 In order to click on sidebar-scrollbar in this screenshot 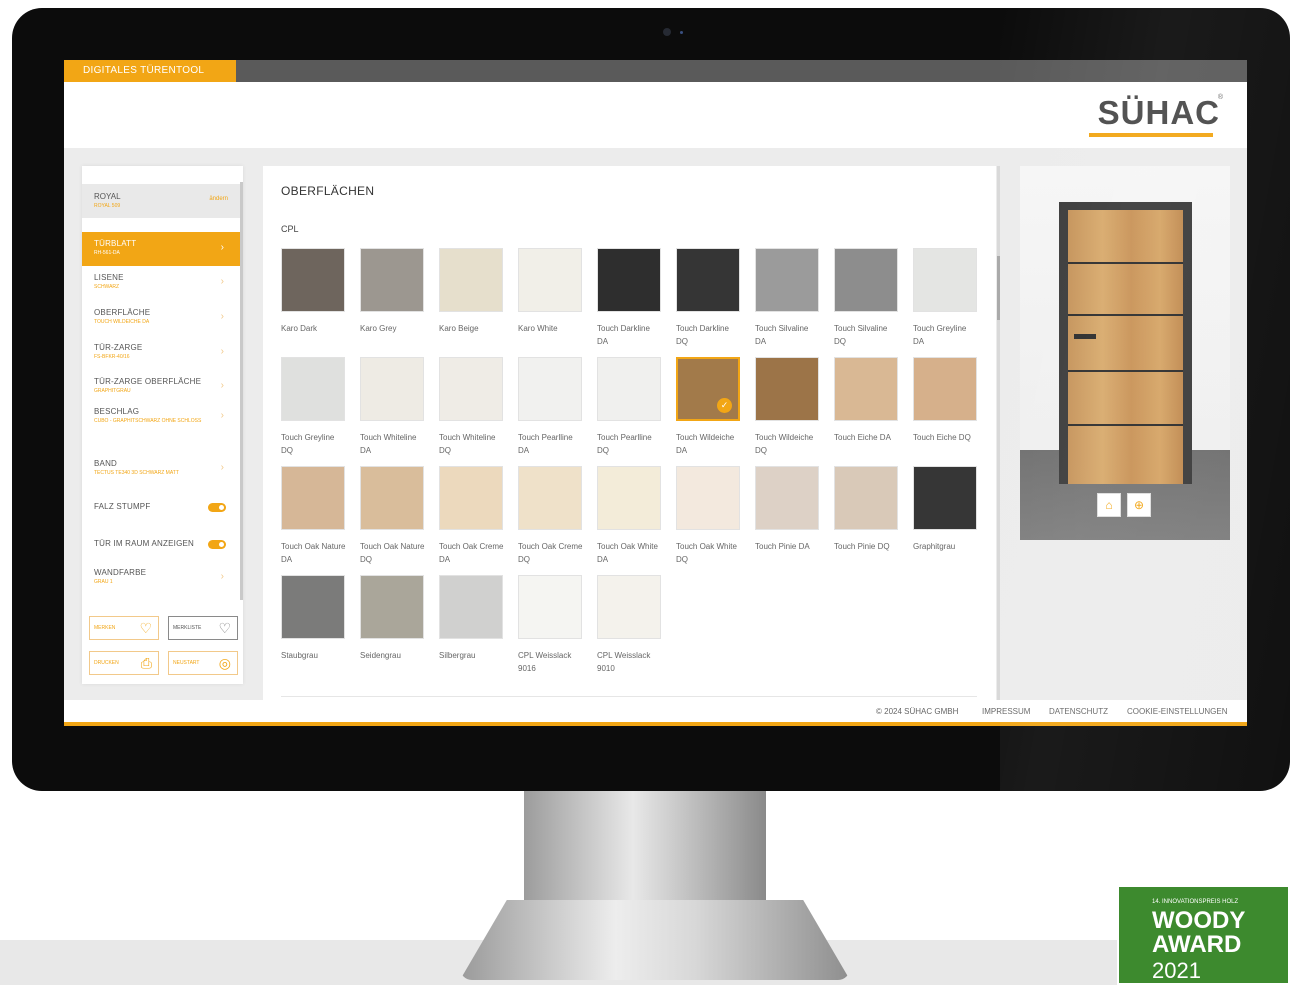, I will do `click(241, 391)`.